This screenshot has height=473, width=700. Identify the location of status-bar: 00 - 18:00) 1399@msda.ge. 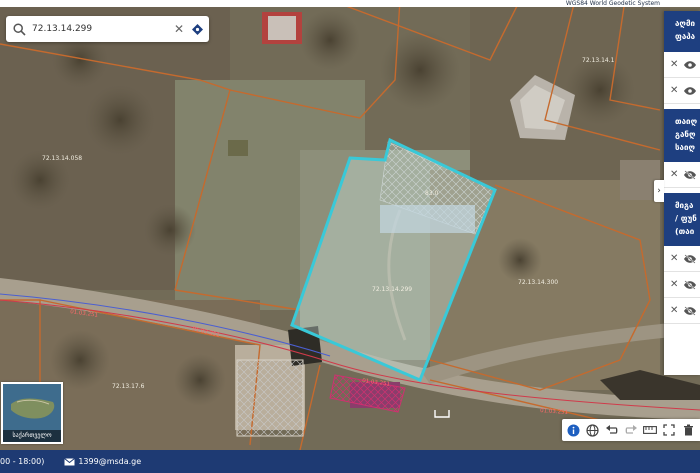
(350, 461).